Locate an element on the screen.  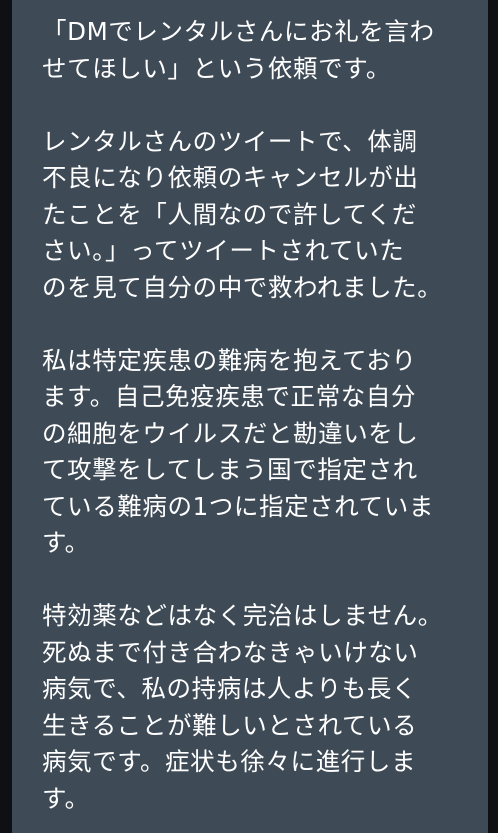
left-background-edge is located at coordinates (6, 416).